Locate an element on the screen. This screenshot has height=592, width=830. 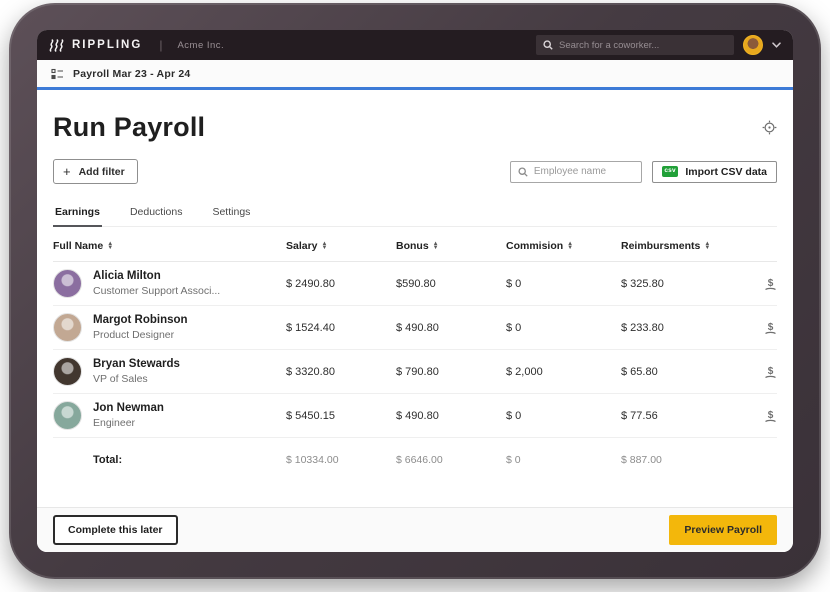
rippling-logo-icon is located at coordinates (57, 45).